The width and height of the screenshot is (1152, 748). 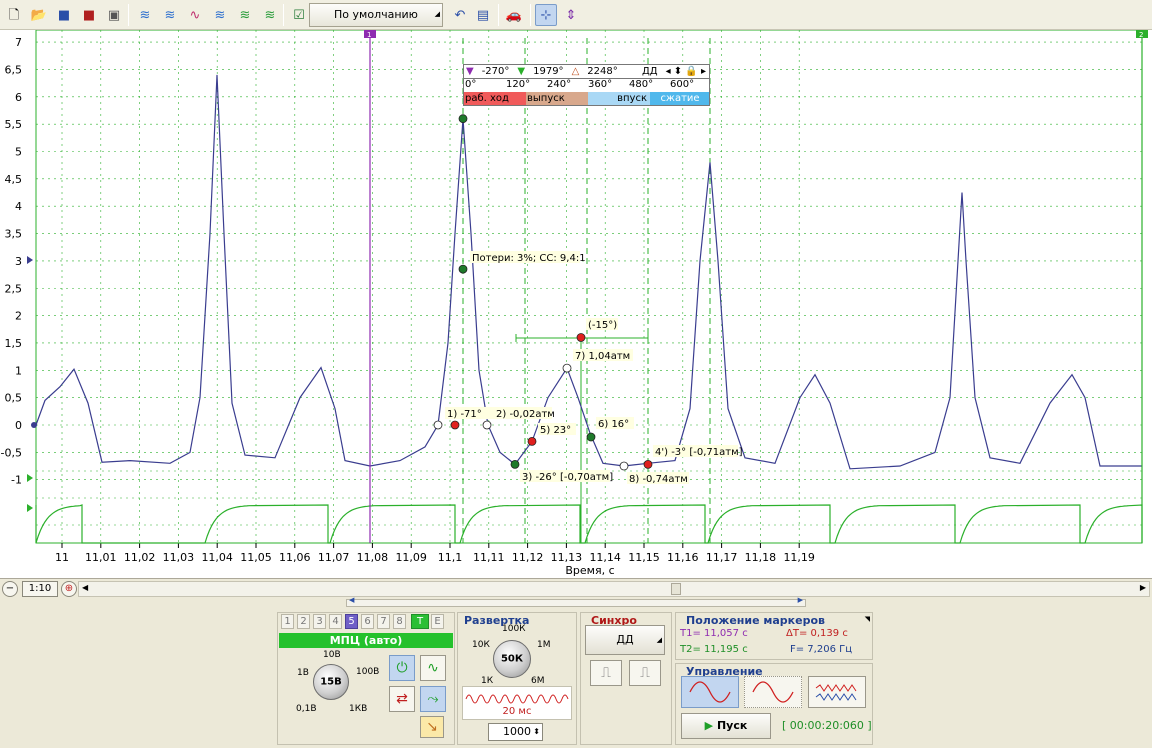 What do you see at coordinates (645, 673) in the screenshot?
I see `sync-falling-edge-button: ⎍` at bounding box center [645, 673].